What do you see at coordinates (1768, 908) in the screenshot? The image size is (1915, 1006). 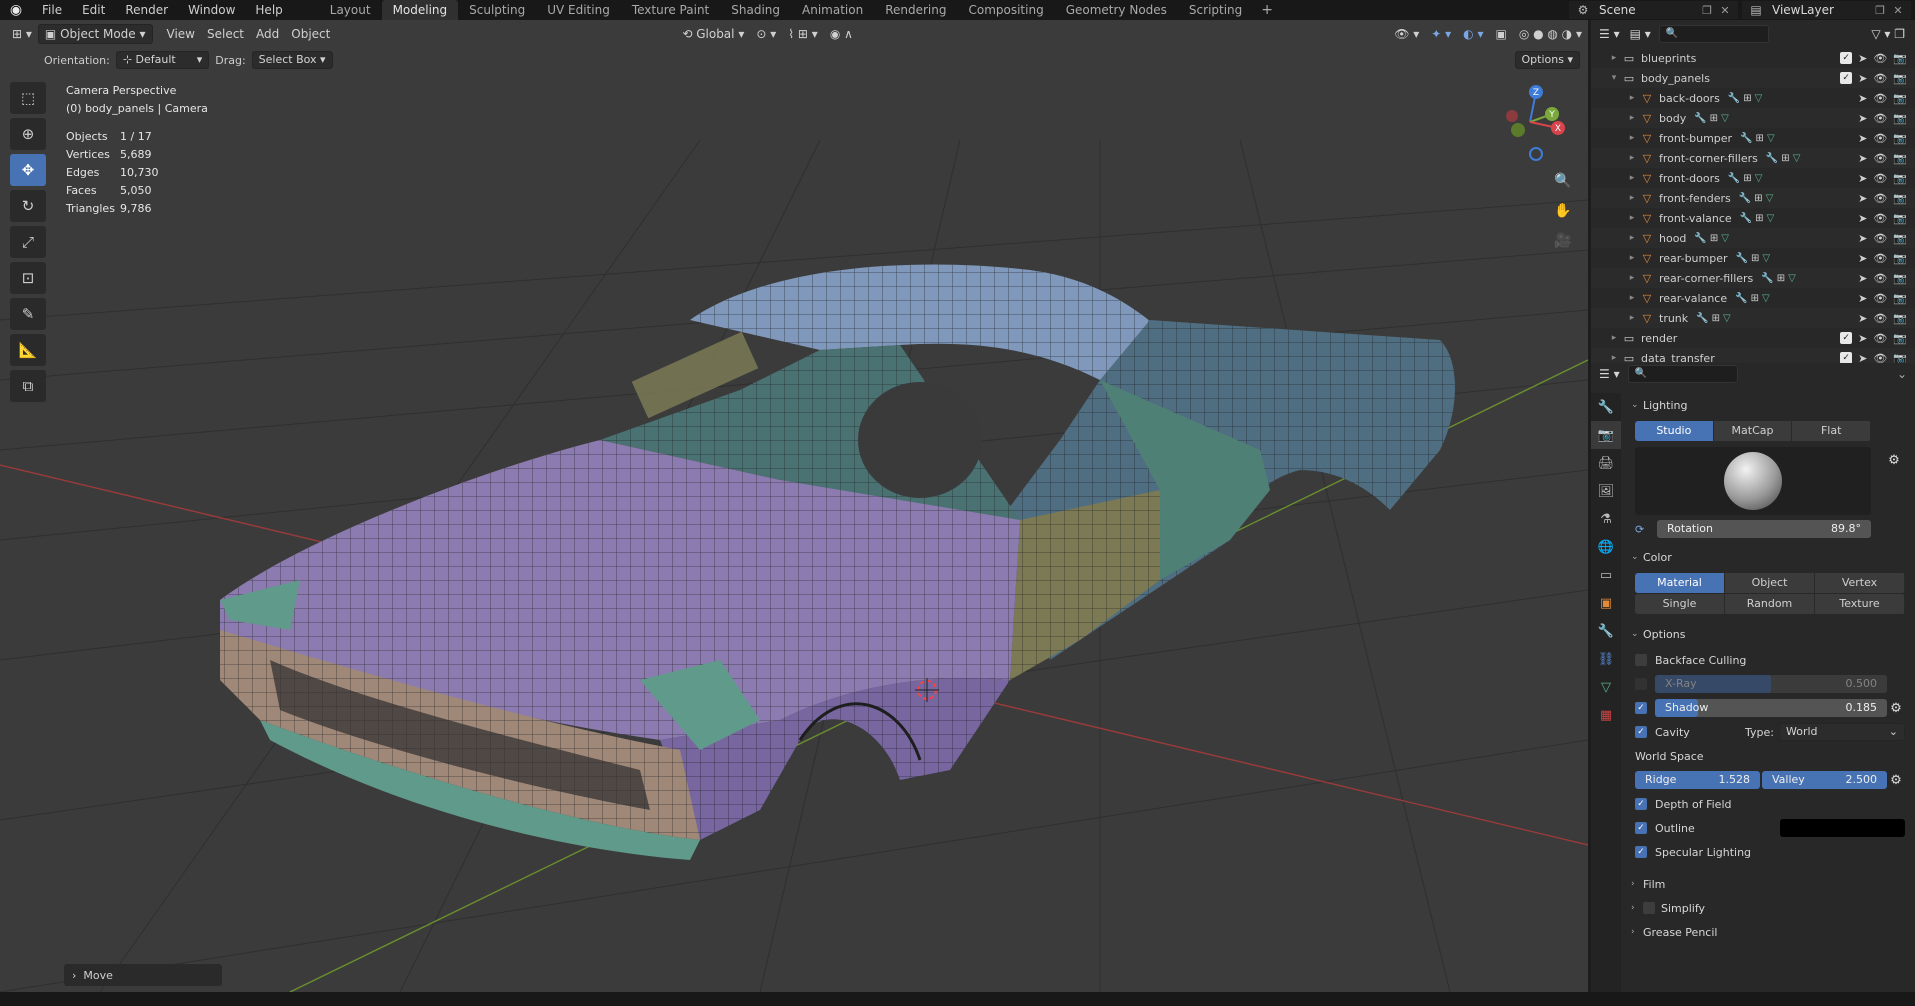 I see `simplify-panel-header: › Simplify` at bounding box center [1768, 908].